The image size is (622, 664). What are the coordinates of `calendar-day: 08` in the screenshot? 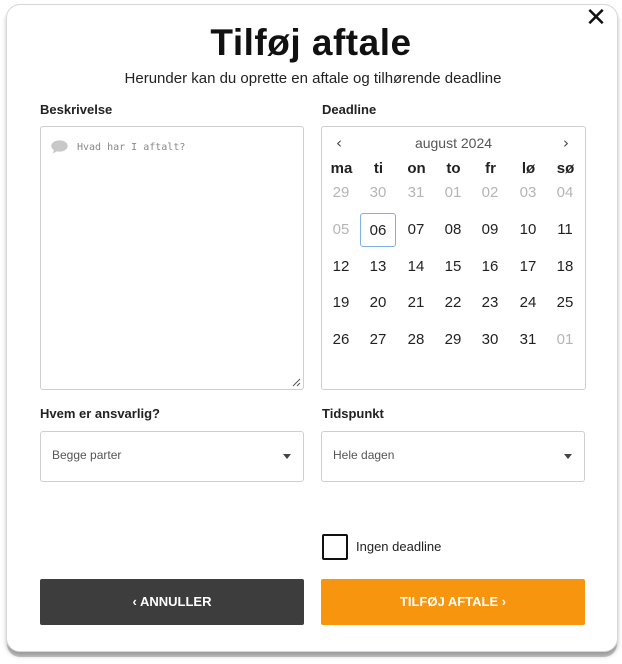 It's located at (453, 230).